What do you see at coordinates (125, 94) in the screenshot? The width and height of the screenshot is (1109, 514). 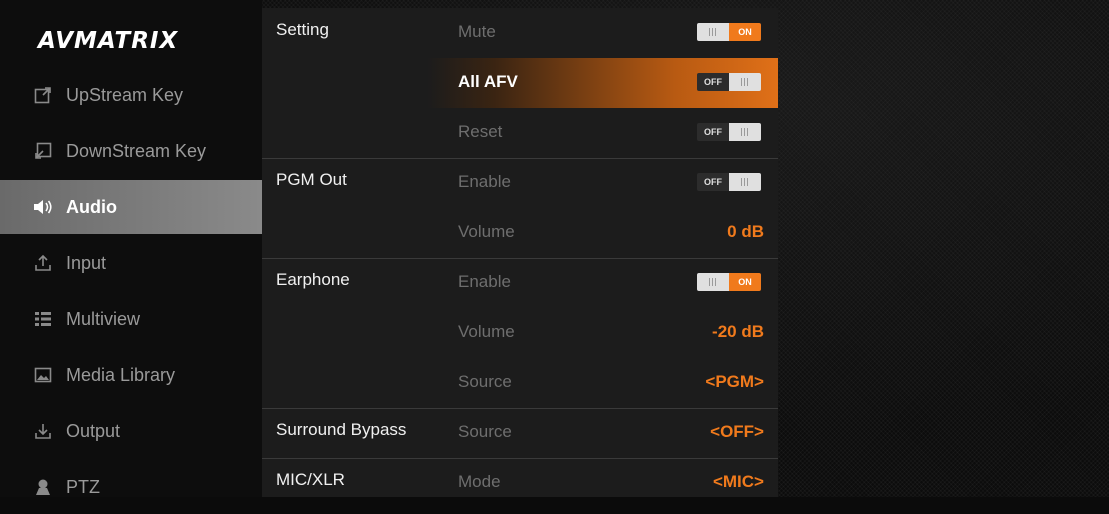 I see `sidebar-item-label: UpStream Key` at bounding box center [125, 94].